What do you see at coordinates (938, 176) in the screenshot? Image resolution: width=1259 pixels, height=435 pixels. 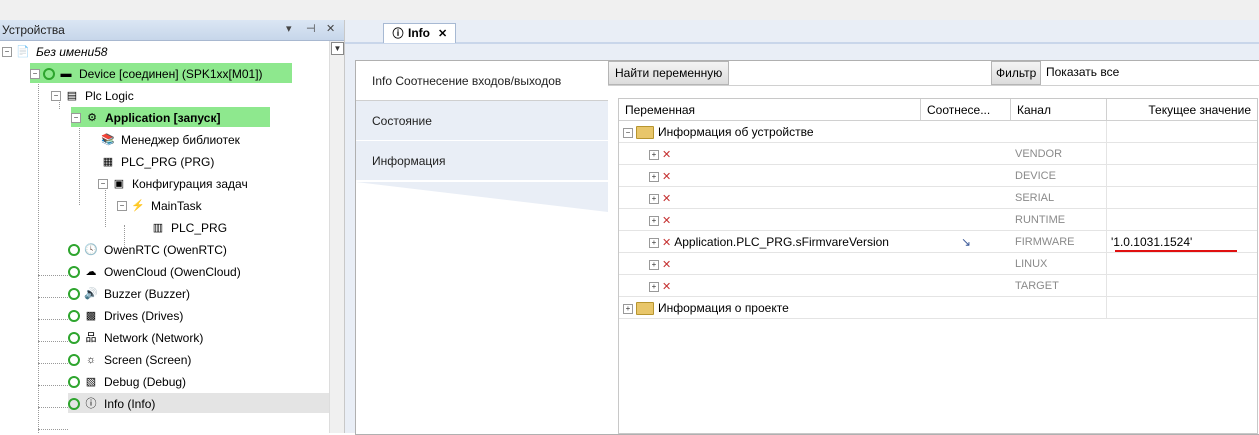 I see `table-row: + ✕ DEVICE` at bounding box center [938, 176].